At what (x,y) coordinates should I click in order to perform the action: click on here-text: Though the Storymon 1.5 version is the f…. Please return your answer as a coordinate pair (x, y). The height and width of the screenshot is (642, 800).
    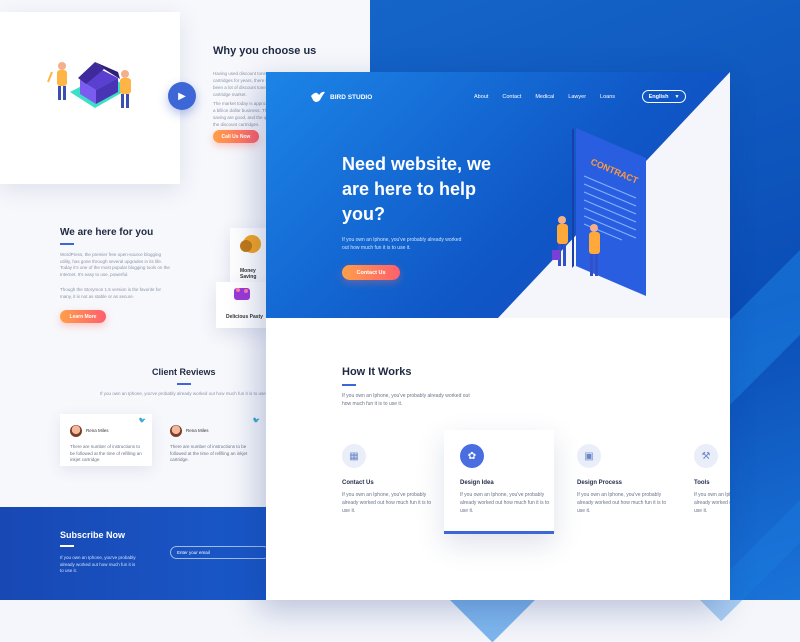
    Looking at the image, I should click on (111, 293).